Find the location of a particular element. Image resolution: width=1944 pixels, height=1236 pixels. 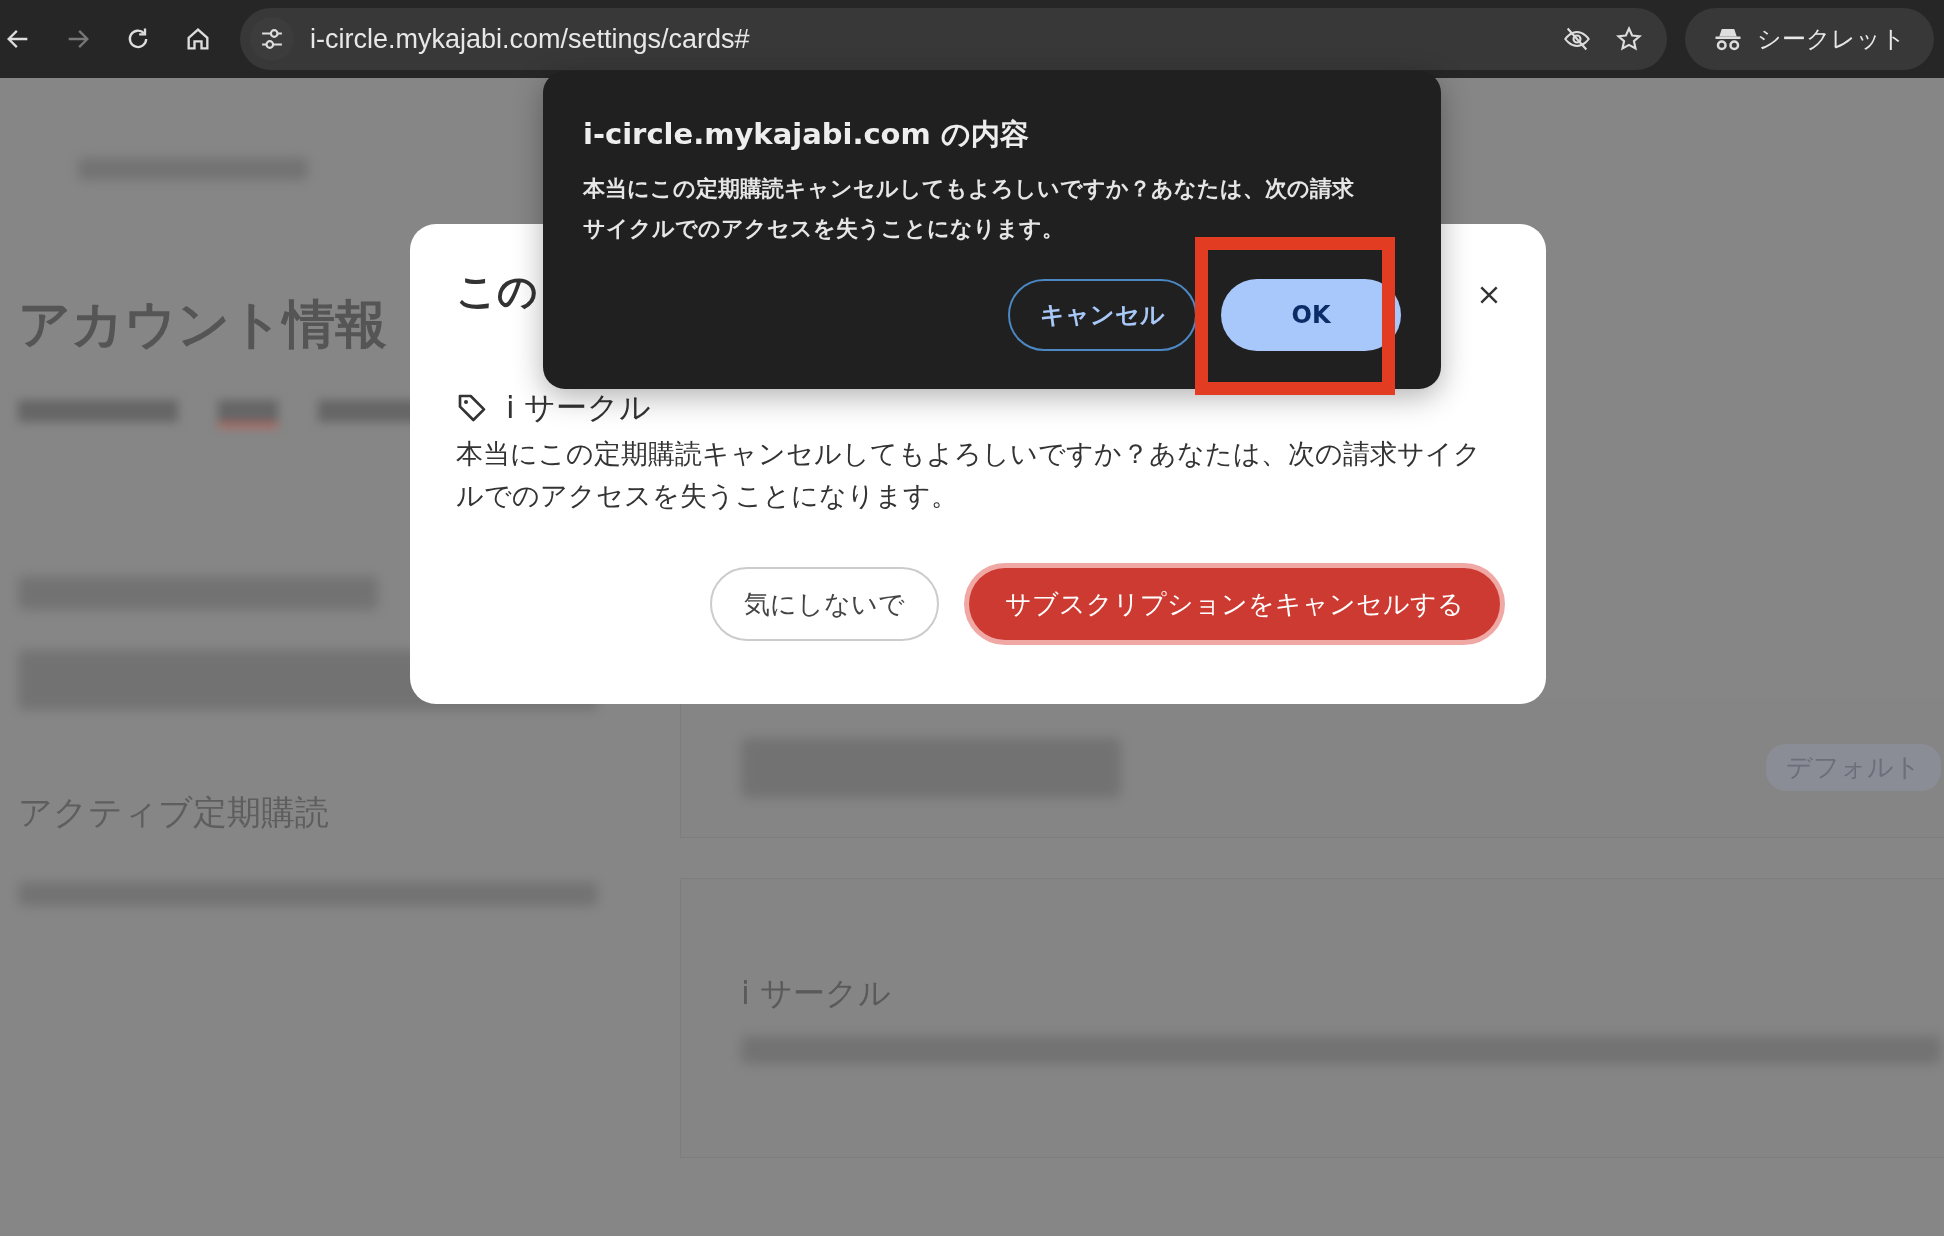

dialog-message: 本当にこの定期購読キャンセルしてもよろしいですか？あなたは、次の請求サイクルでのアクセスを失うことになります。 is located at coordinates (969, 209).